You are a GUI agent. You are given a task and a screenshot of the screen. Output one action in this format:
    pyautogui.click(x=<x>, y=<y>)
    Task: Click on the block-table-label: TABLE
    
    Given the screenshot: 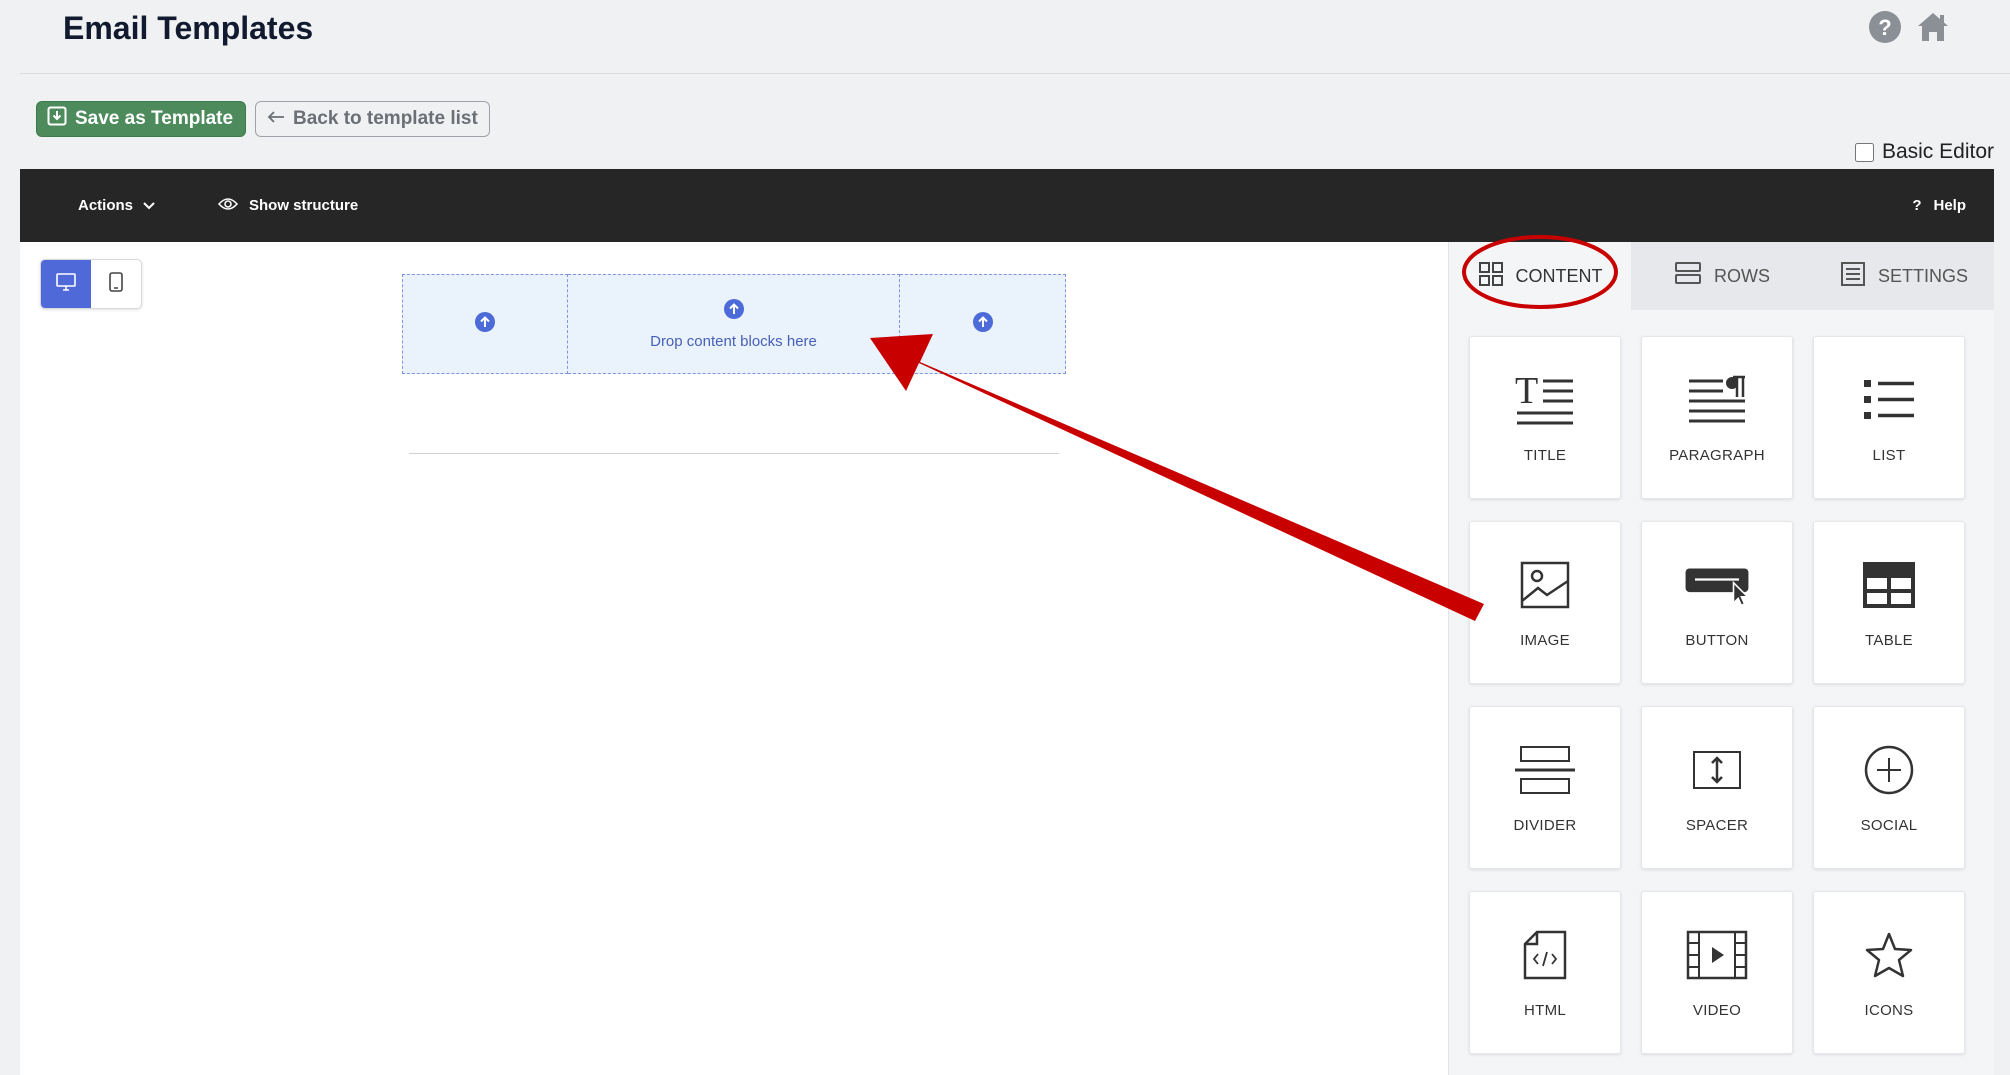 What is the action you would take?
    pyautogui.click(x=1889, y=640)
    